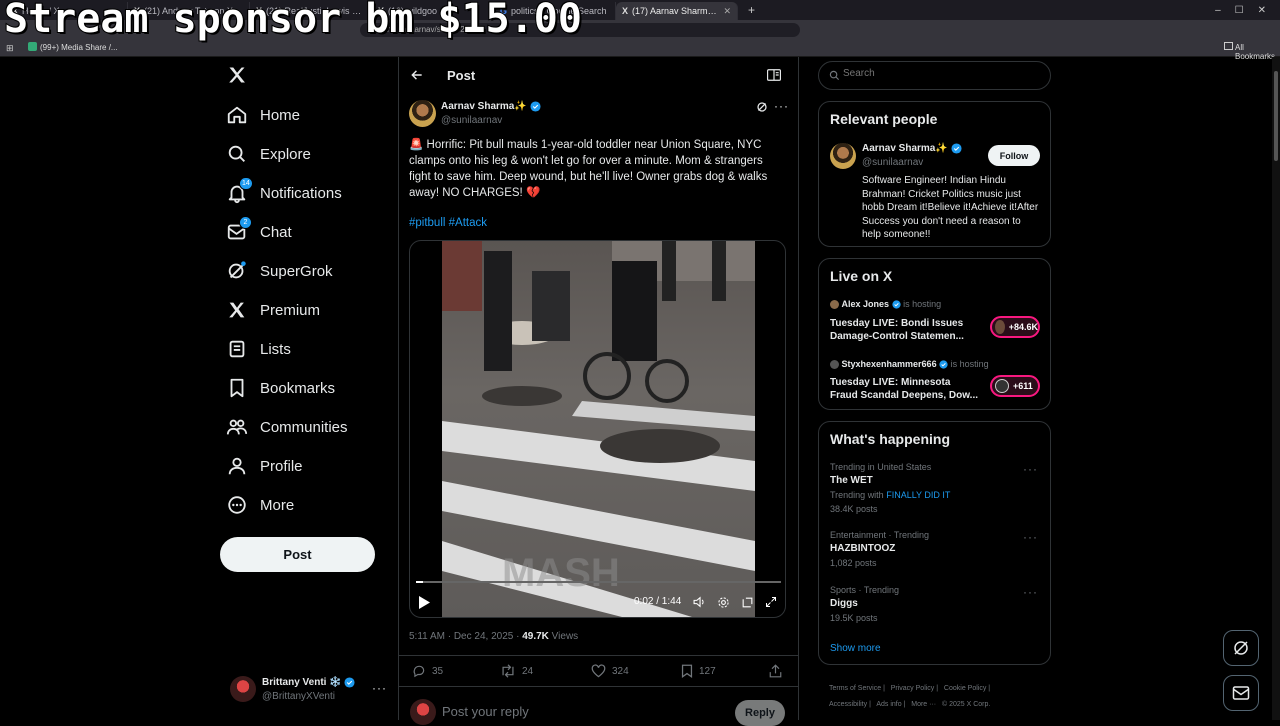 The width and height of the screenshot is (1280, 726). I want to click on bookmarks-bar: ⊞ (99+) Media Share /... All Bookmarks, so click(640, 50).